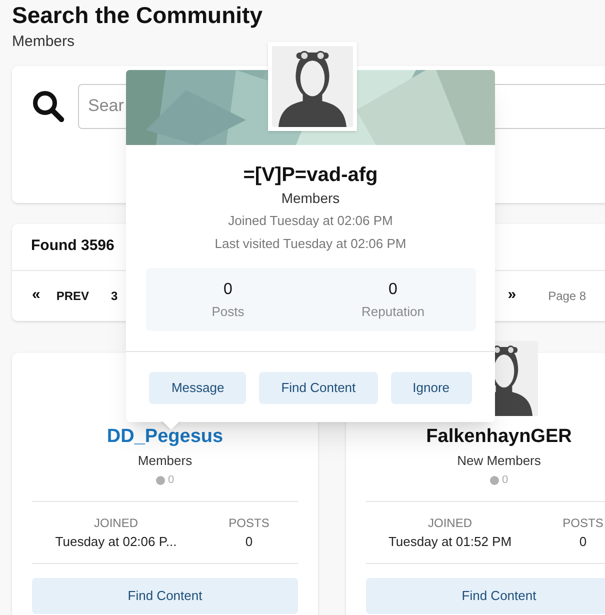  Describe the element at coordinates (165, 460) in the screenshot. I see `member-group: Members` at that location.